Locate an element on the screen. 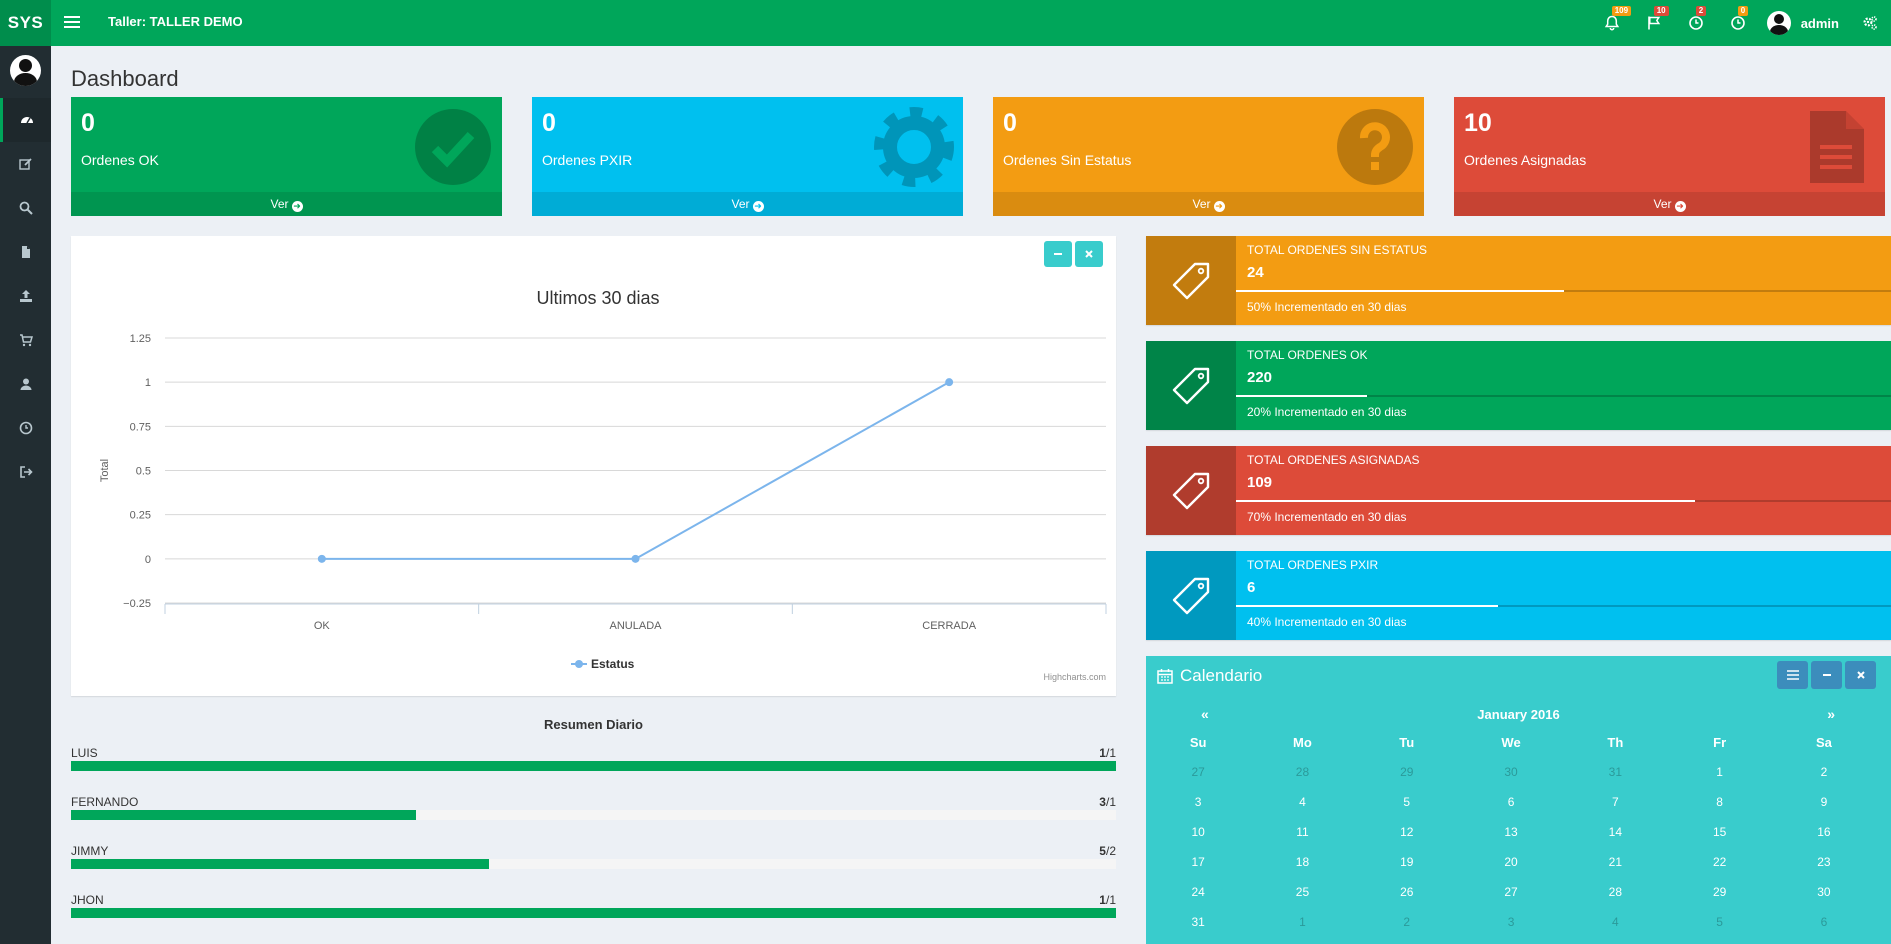 The height and width of the screenshot is (944, 1891). calendar-day: 8 is located at coordinates (1719, 802).